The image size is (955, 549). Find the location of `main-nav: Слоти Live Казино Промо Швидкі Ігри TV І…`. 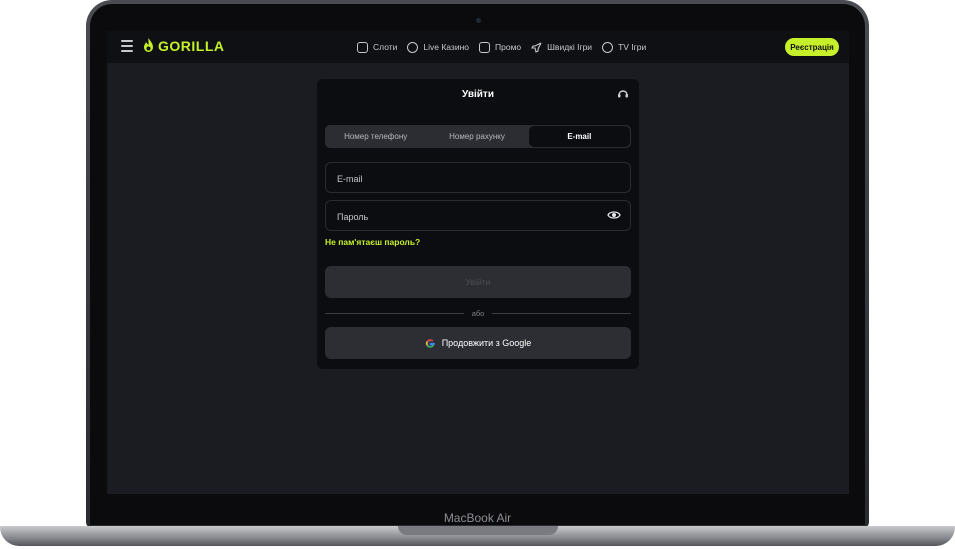

main-nav: Слоти Live Казино Промо Швидкі Ігри TV І… is located at coordinates (506, 47).